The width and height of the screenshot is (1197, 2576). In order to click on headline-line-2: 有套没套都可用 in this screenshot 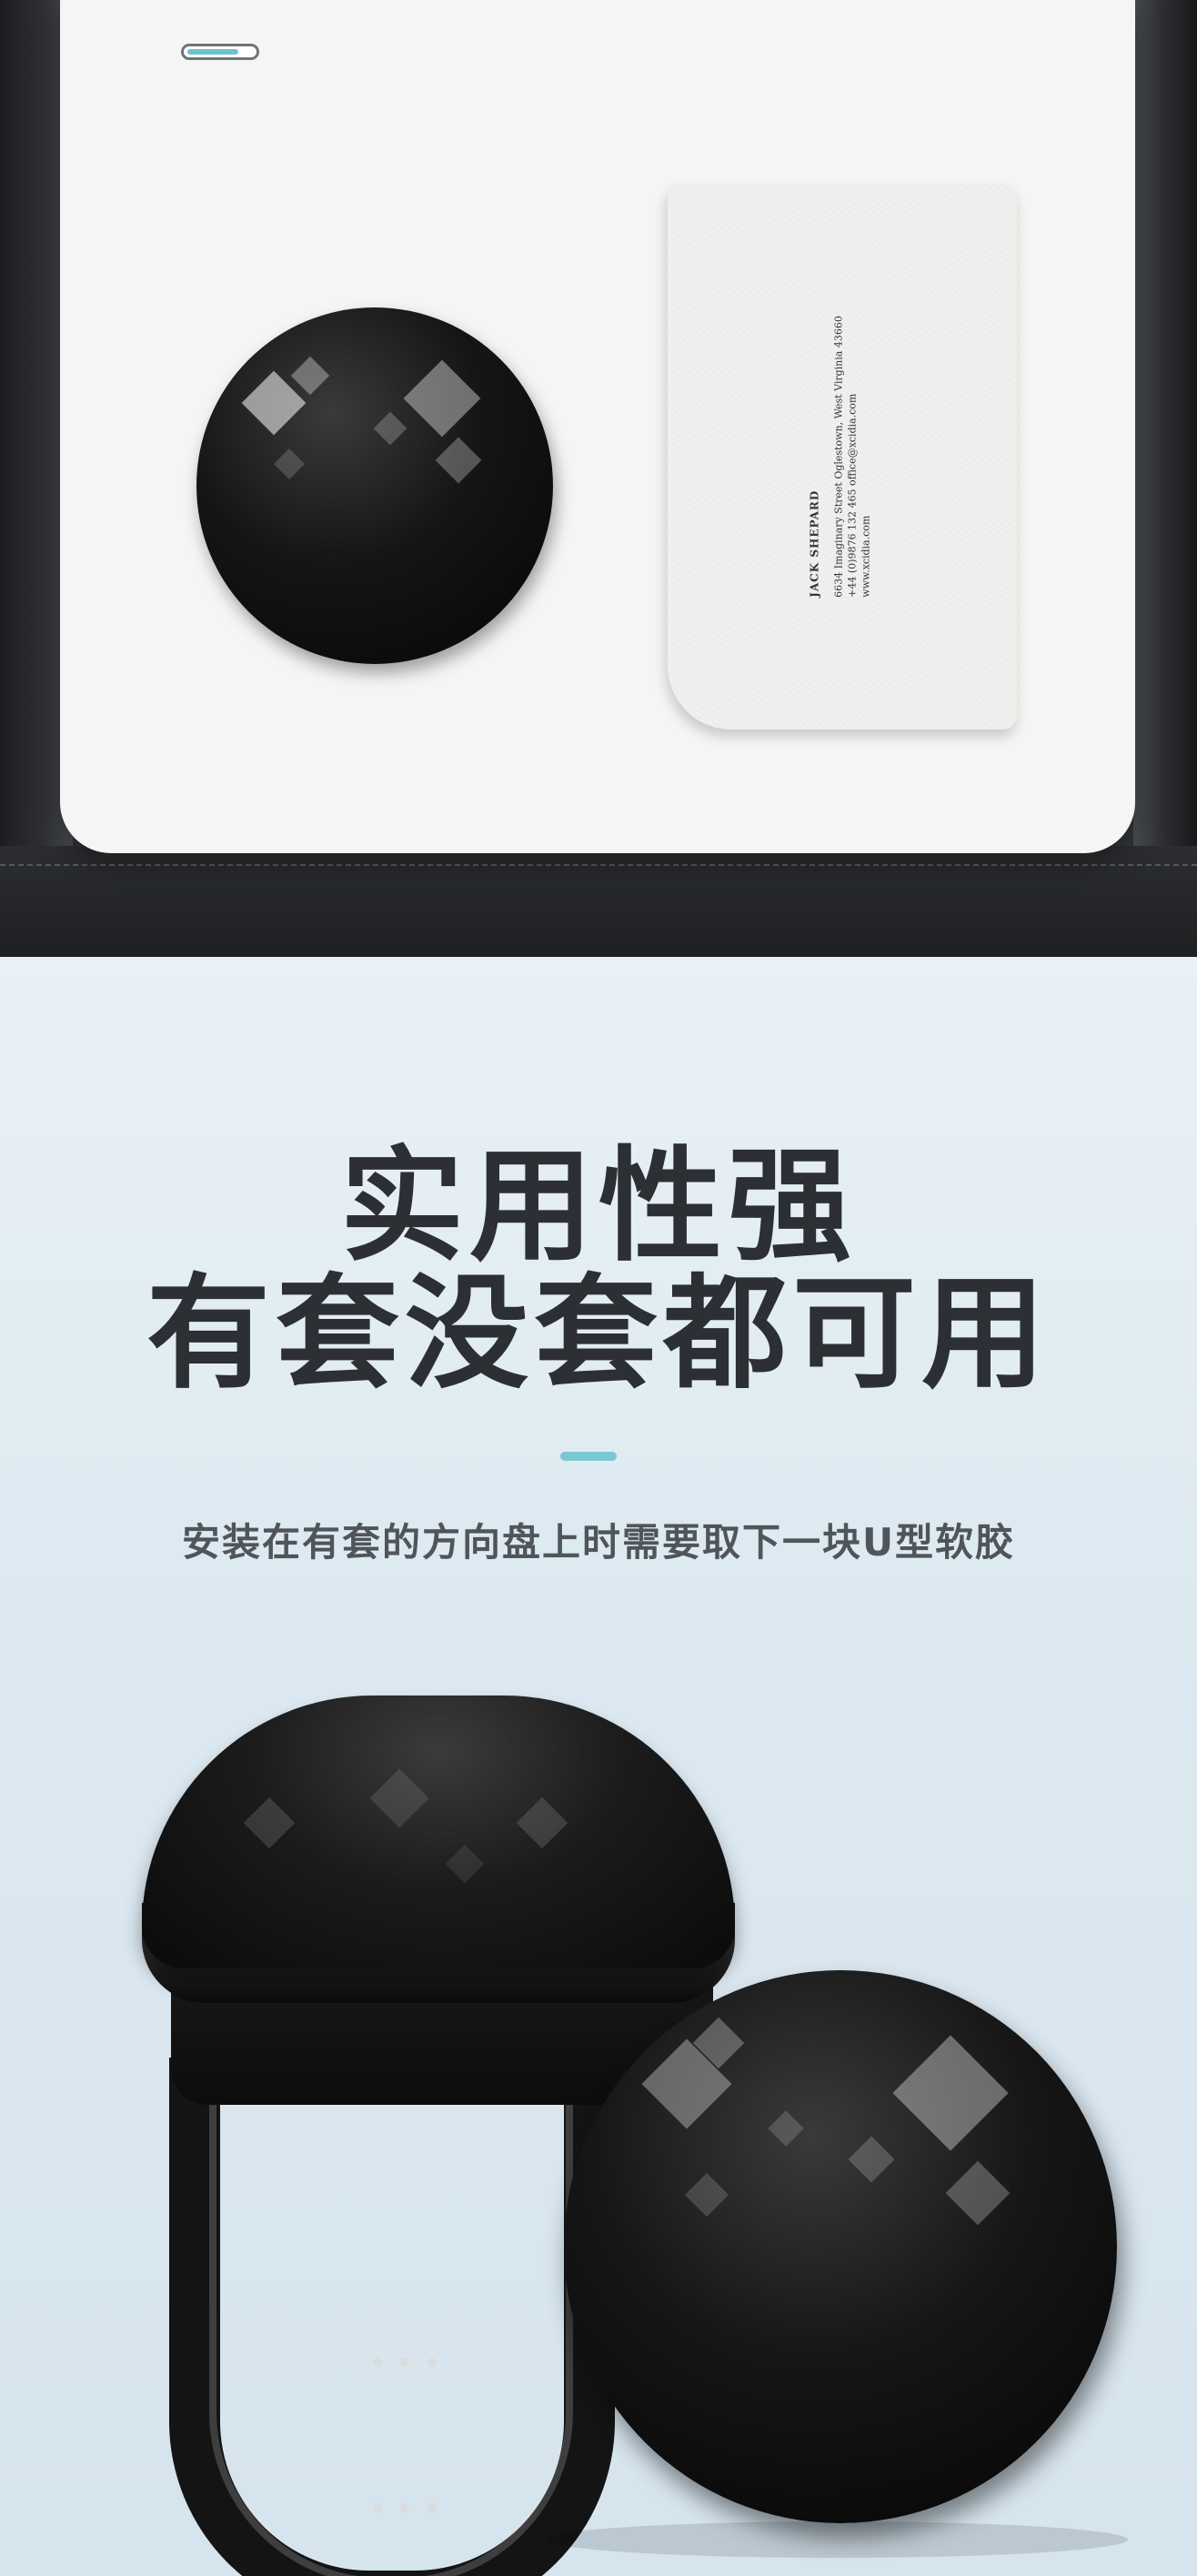, I will do `click(598, 1334)`.